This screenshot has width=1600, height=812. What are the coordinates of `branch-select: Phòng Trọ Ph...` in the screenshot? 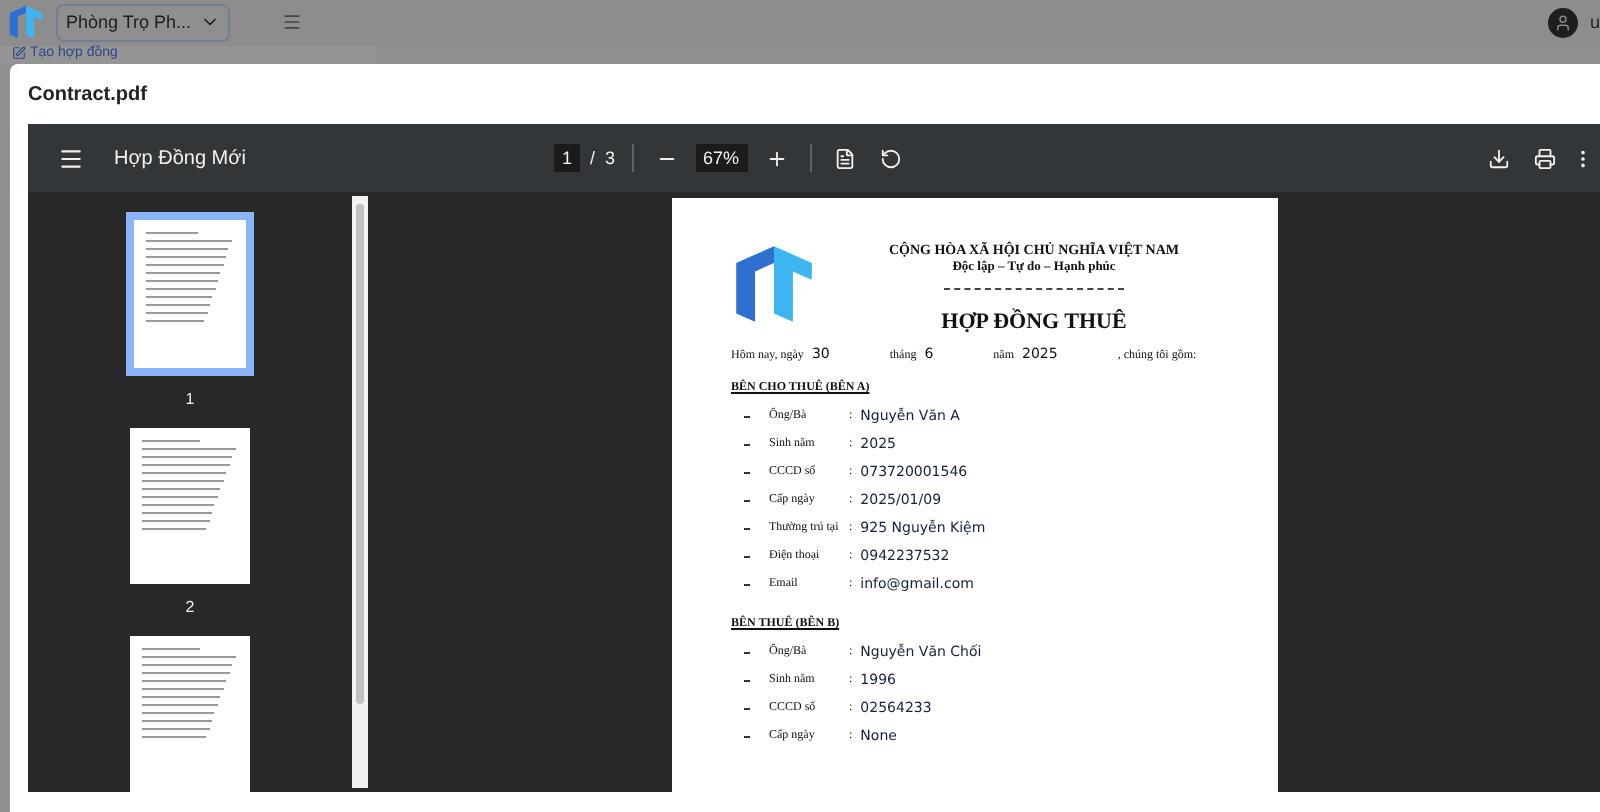 It's located at (143, 22).